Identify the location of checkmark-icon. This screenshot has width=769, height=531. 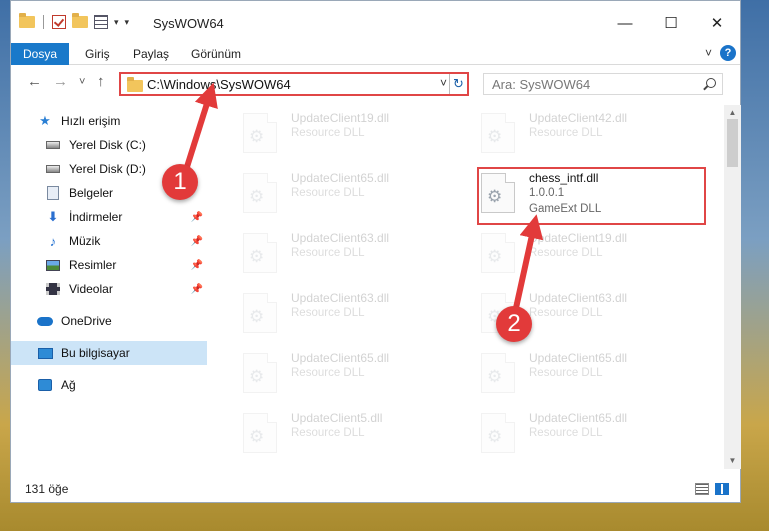
(59, 22).